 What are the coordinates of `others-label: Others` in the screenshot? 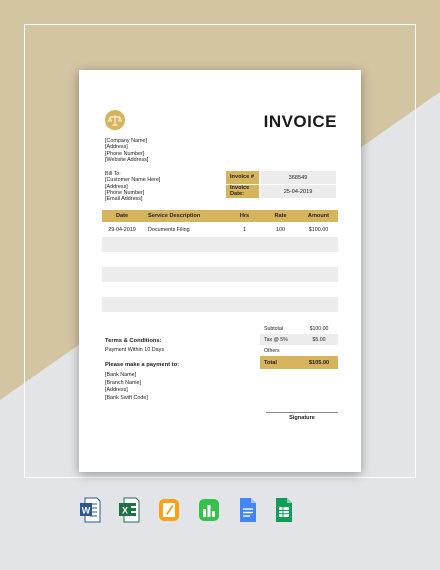 It's located at (272, 350).